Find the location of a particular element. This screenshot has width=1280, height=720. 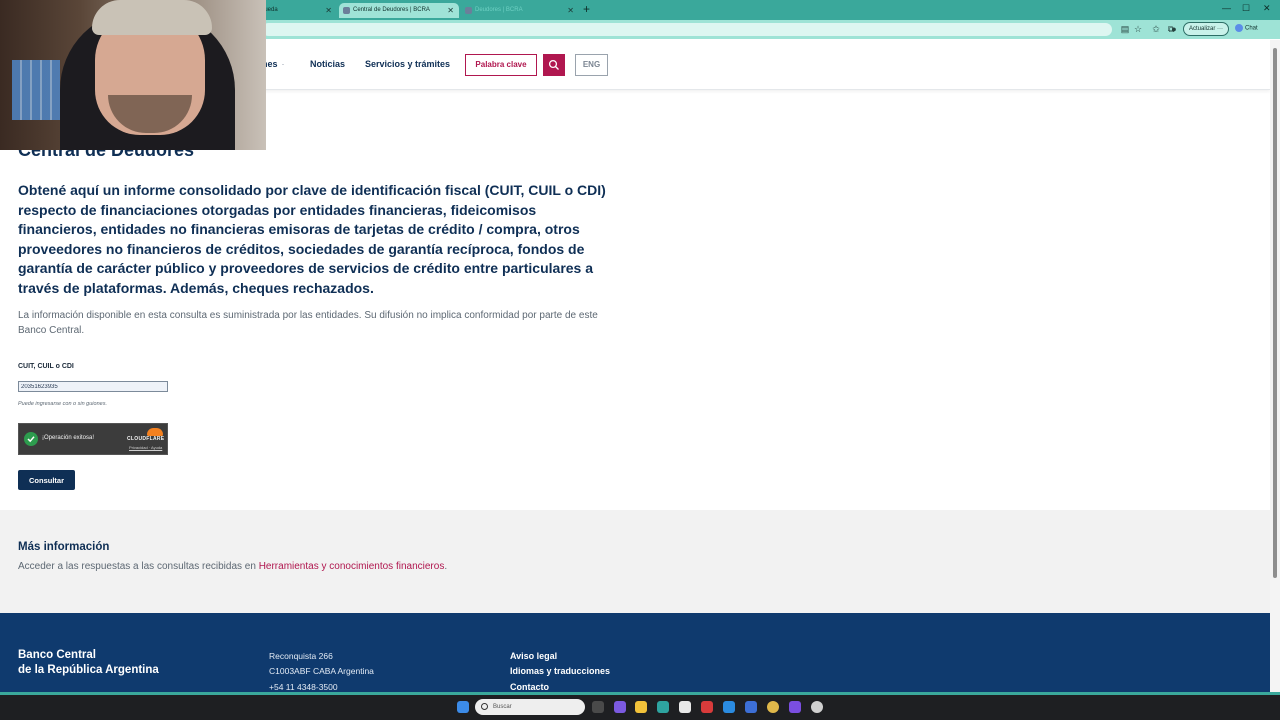

chat-label: Chat is located at coordinates (1251, 28).